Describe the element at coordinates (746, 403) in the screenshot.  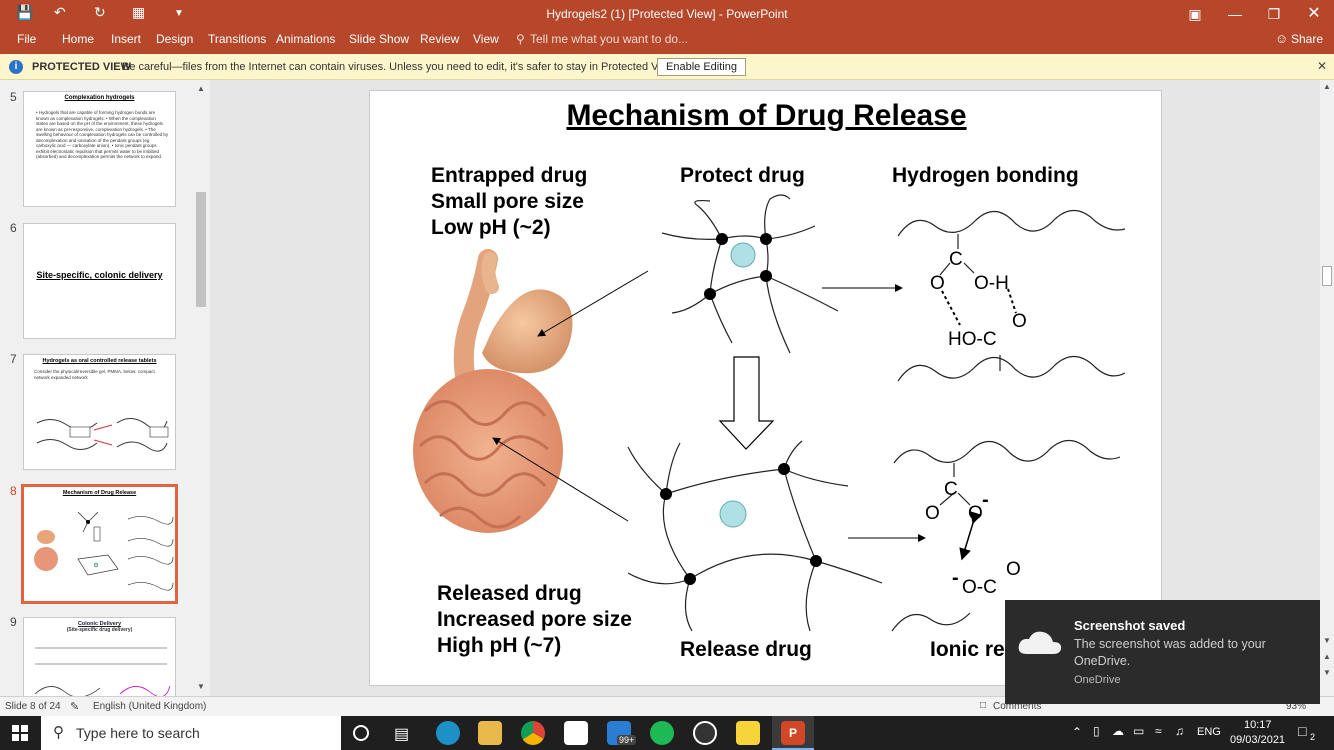
I see `transition-arrow` at that location.